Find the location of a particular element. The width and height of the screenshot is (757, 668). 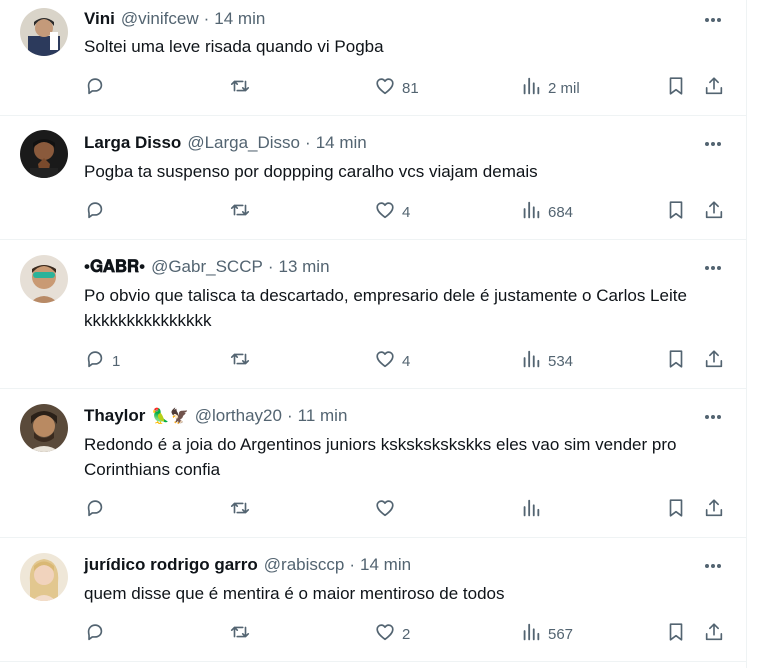

like-button: 2 is located at coordinates (392, 634).